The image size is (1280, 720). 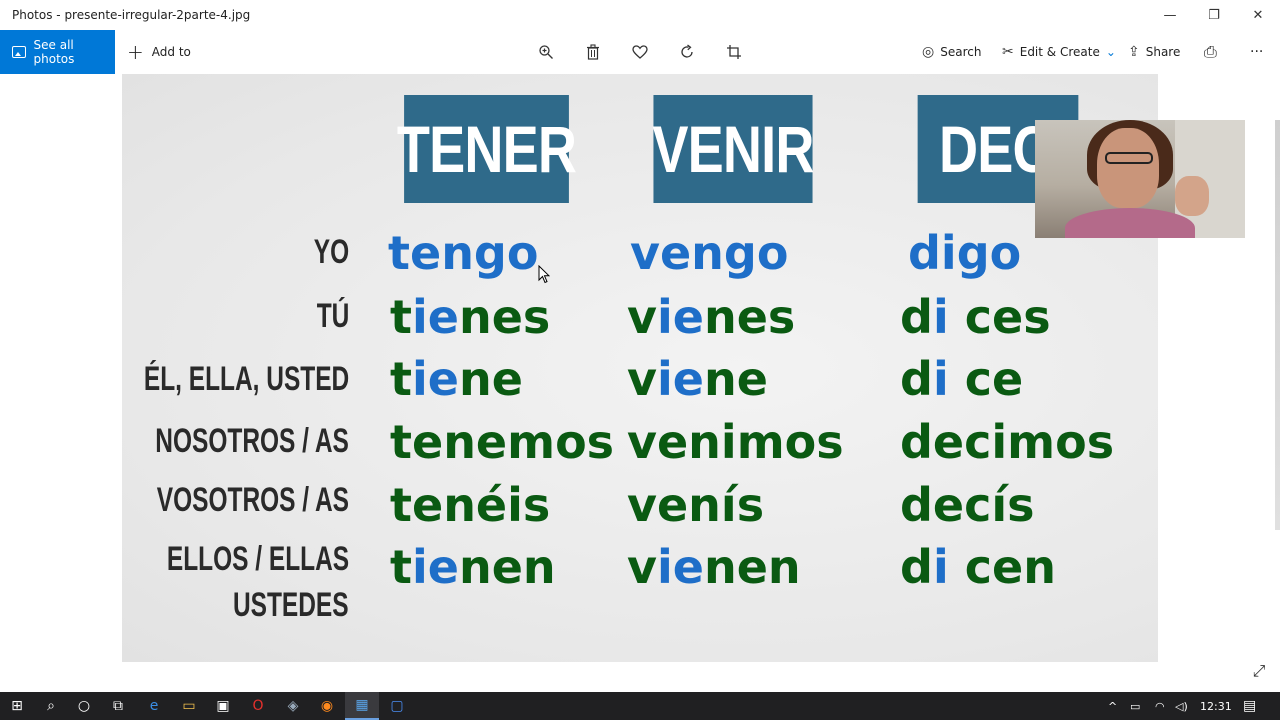 I want to click on pronoun-ustedes: USTEDES, so click(x=291, y=605).